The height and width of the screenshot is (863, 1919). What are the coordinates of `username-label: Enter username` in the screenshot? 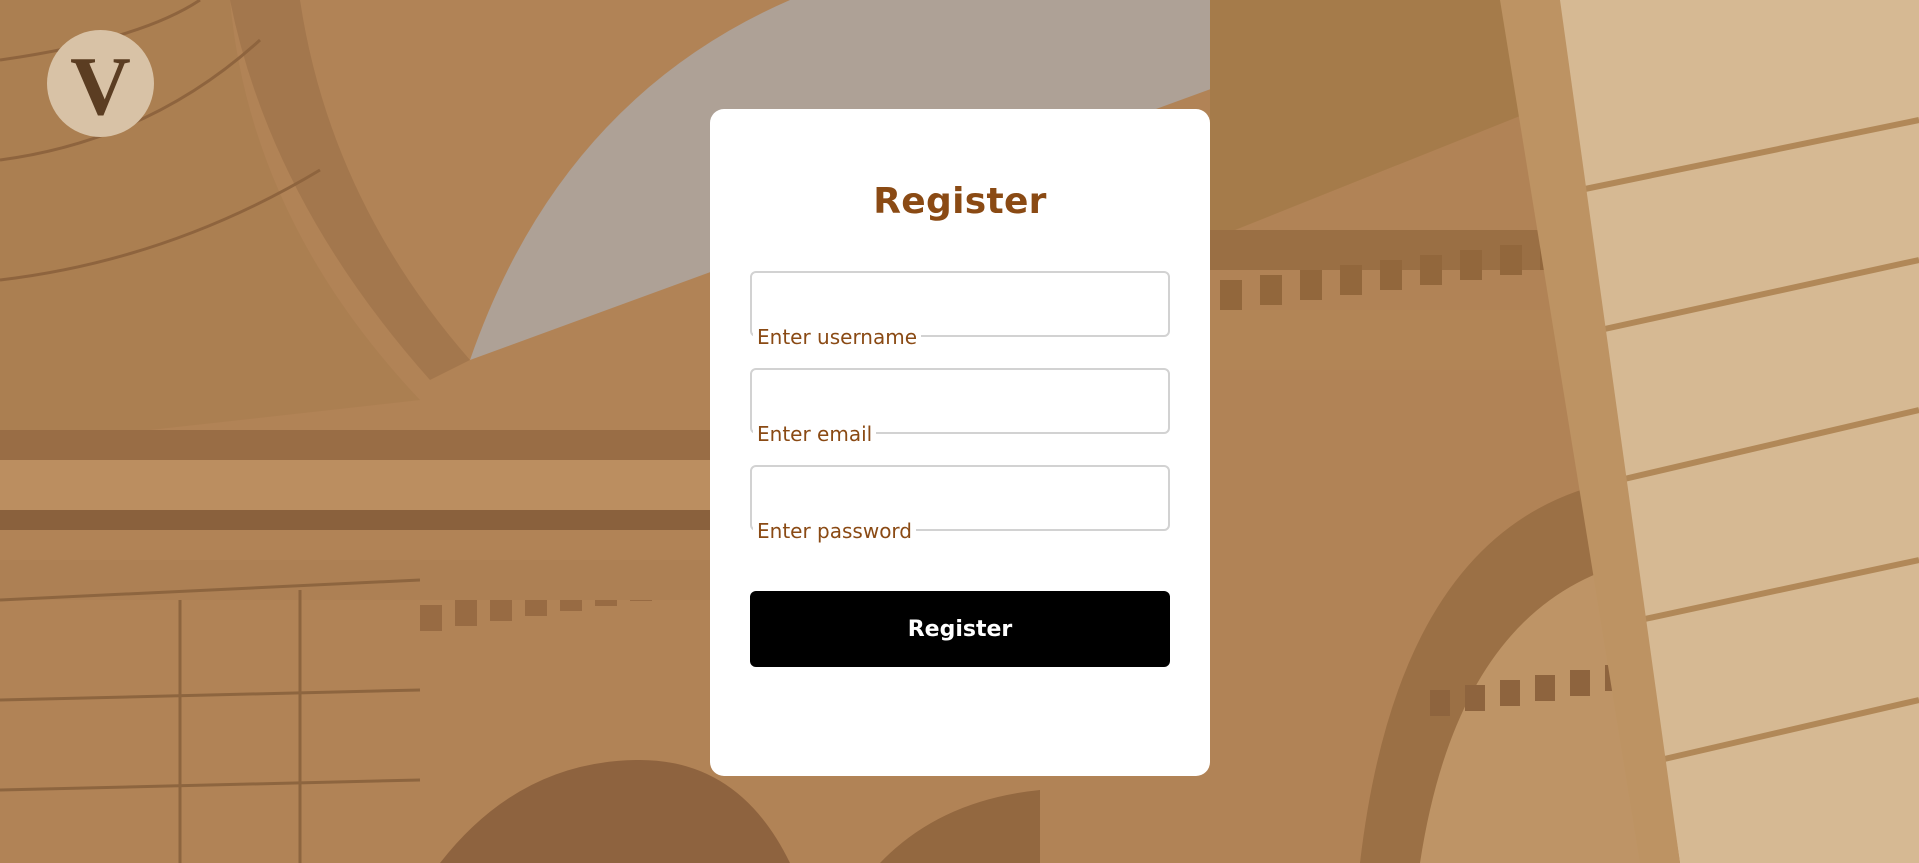 It's located at (837, 337).